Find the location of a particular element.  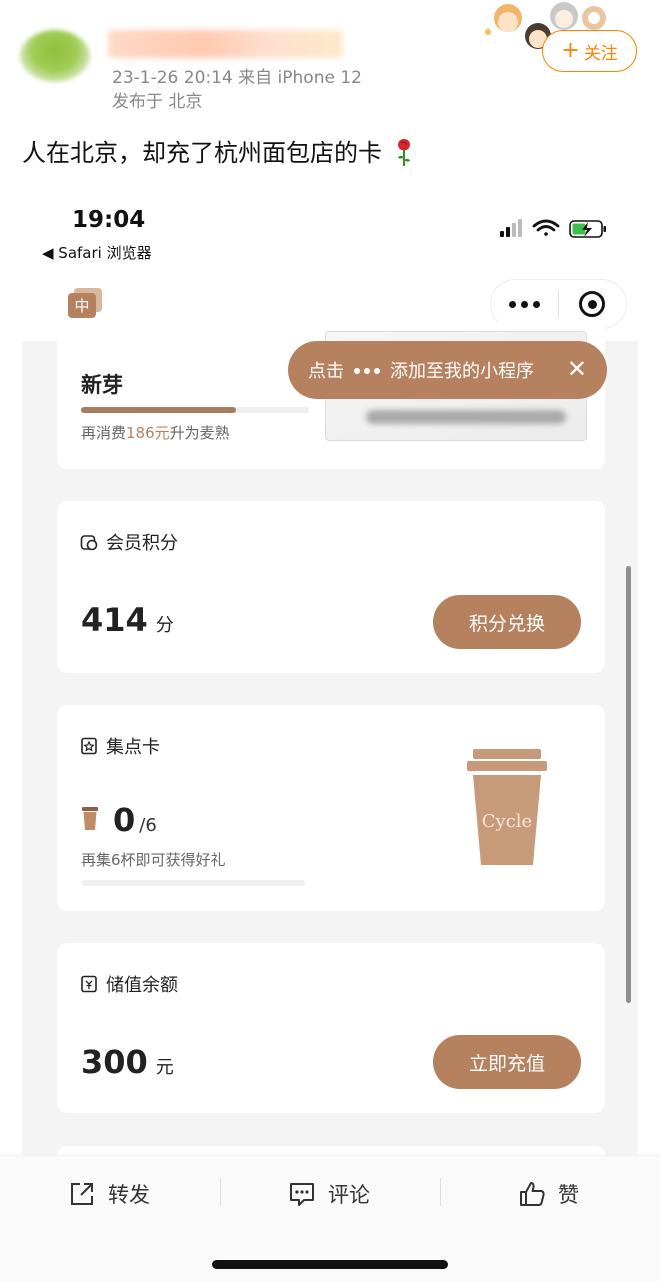

tooltip-prefix: 点击 is located at coordinates (326, 371).